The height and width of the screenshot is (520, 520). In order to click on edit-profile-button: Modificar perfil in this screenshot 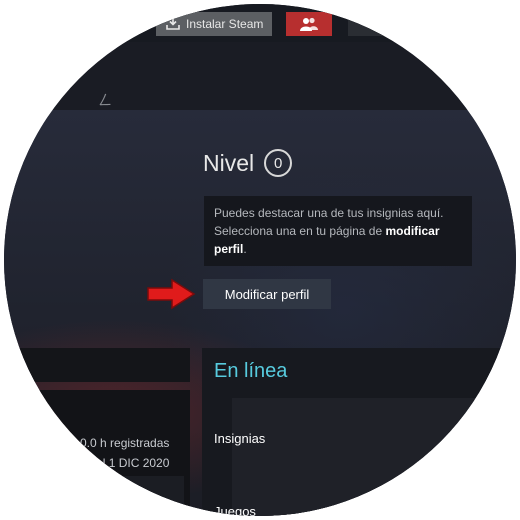, I will do `click(267, 294)`.